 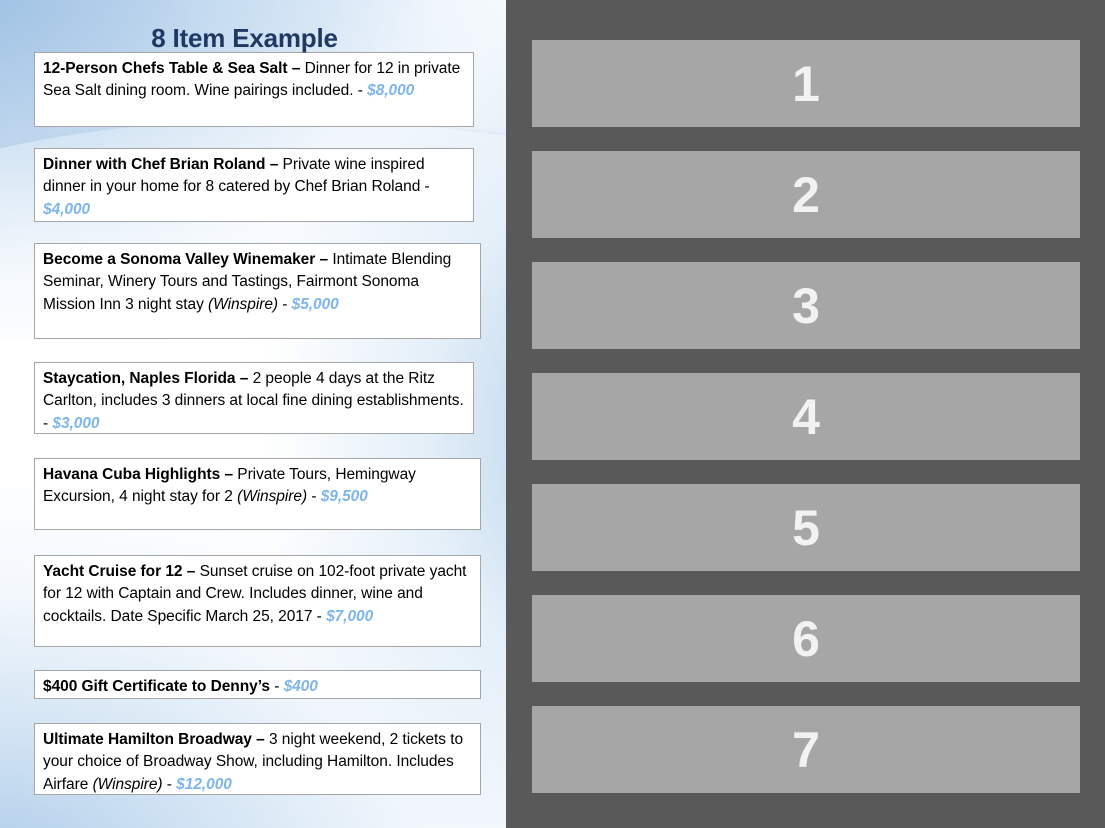 I want to click on page-title: 8 Item Example, so click(x=244, y=38).